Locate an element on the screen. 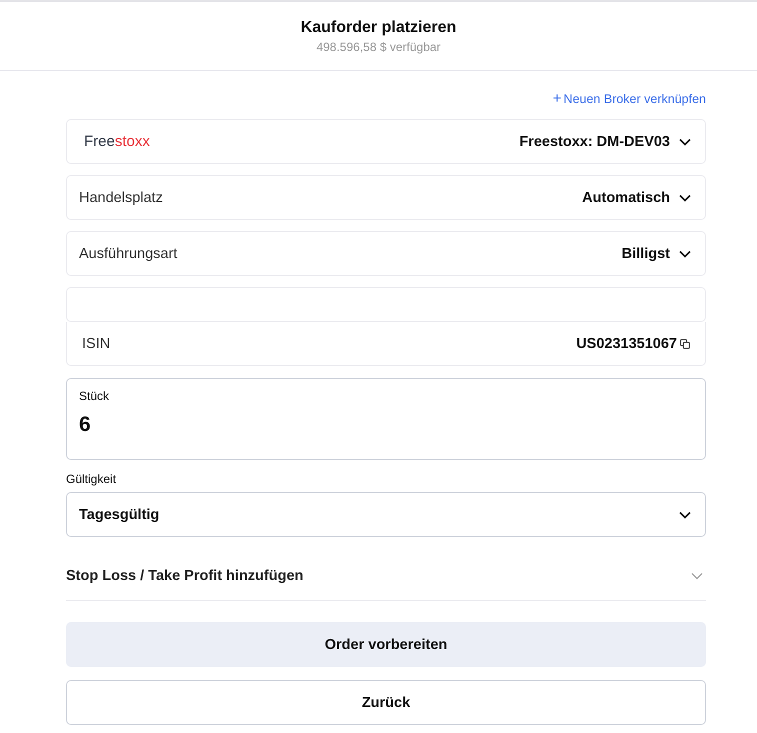 The width and height of the screenshot is (757, 733). prepare-order-button: Order vorbereiten is located at coordinates (386, 644).